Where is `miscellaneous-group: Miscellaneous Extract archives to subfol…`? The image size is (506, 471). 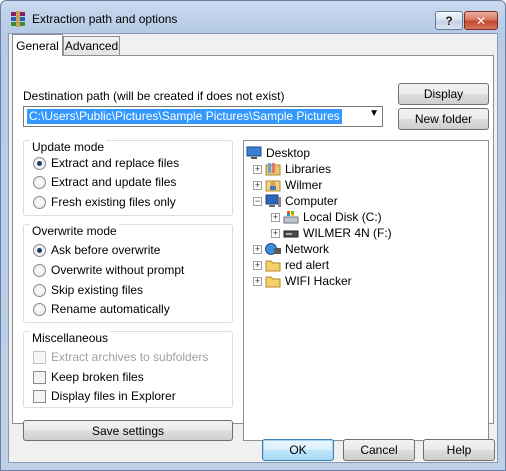
miscellaneous-group: Miscellaneous Extract archives to subfol… is located at coordinates (128, 369).